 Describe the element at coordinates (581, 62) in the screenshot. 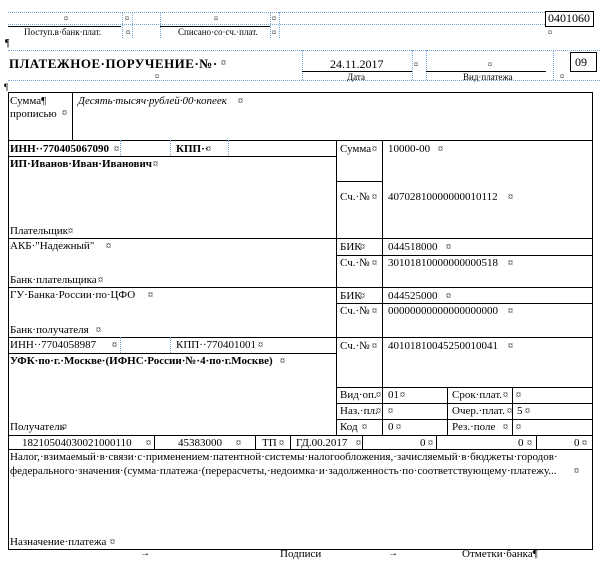

I see `payer-status: 09` at that location.